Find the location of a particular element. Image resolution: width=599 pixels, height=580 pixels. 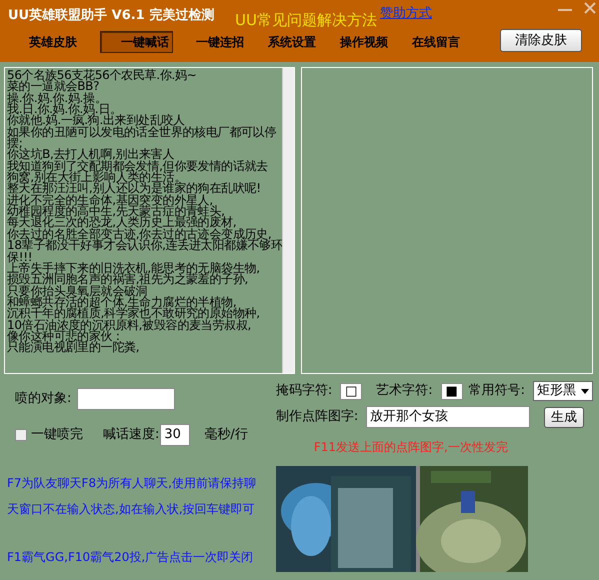

message-line: 狗窝,别在大街上影响人类的生活。 is located at coordinates (96, 178).